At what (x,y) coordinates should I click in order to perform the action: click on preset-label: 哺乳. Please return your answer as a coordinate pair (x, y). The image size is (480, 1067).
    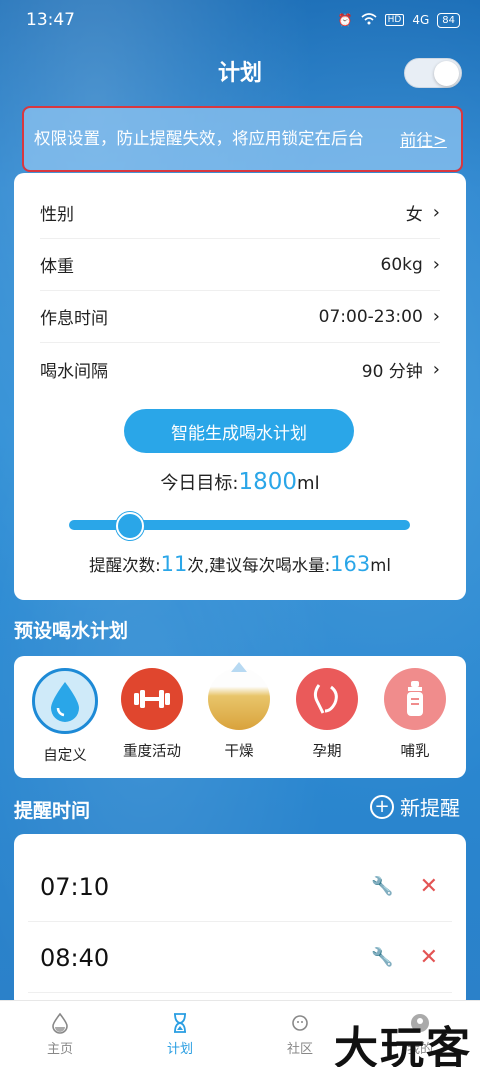
    Looking at the image, I should click on (415, 752).